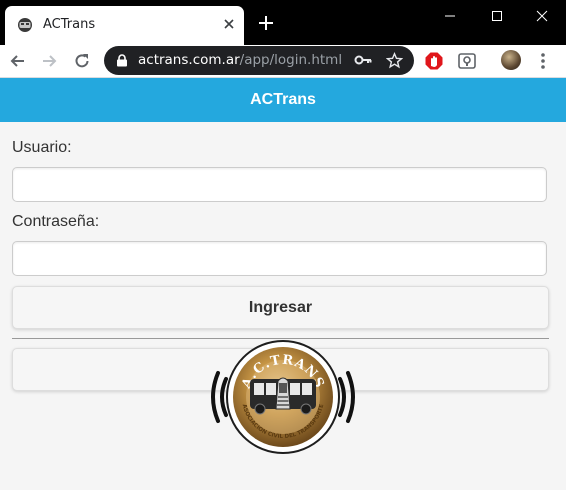 This screenshot has height=490, width=566. I want to click on browser-menu-icon, so click(543, 61).